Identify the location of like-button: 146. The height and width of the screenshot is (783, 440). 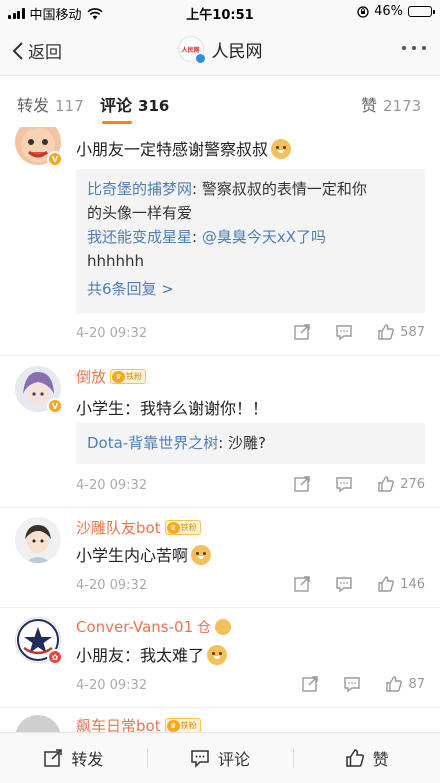
(401, 584).